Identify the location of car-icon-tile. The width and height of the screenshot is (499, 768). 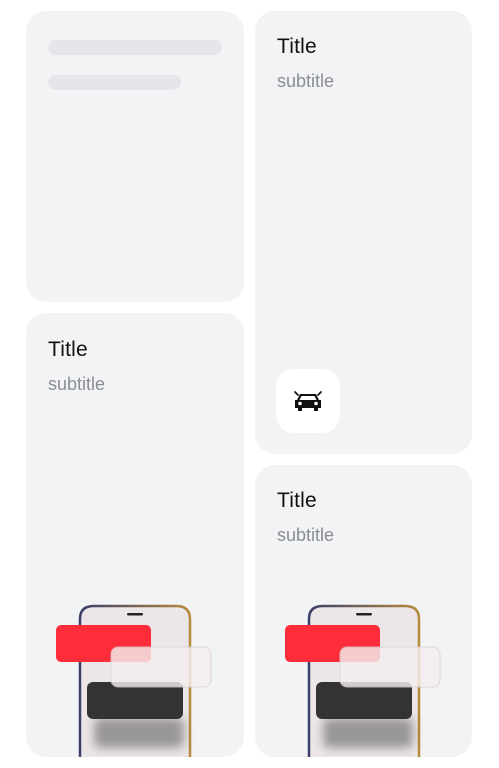
(308, 401).